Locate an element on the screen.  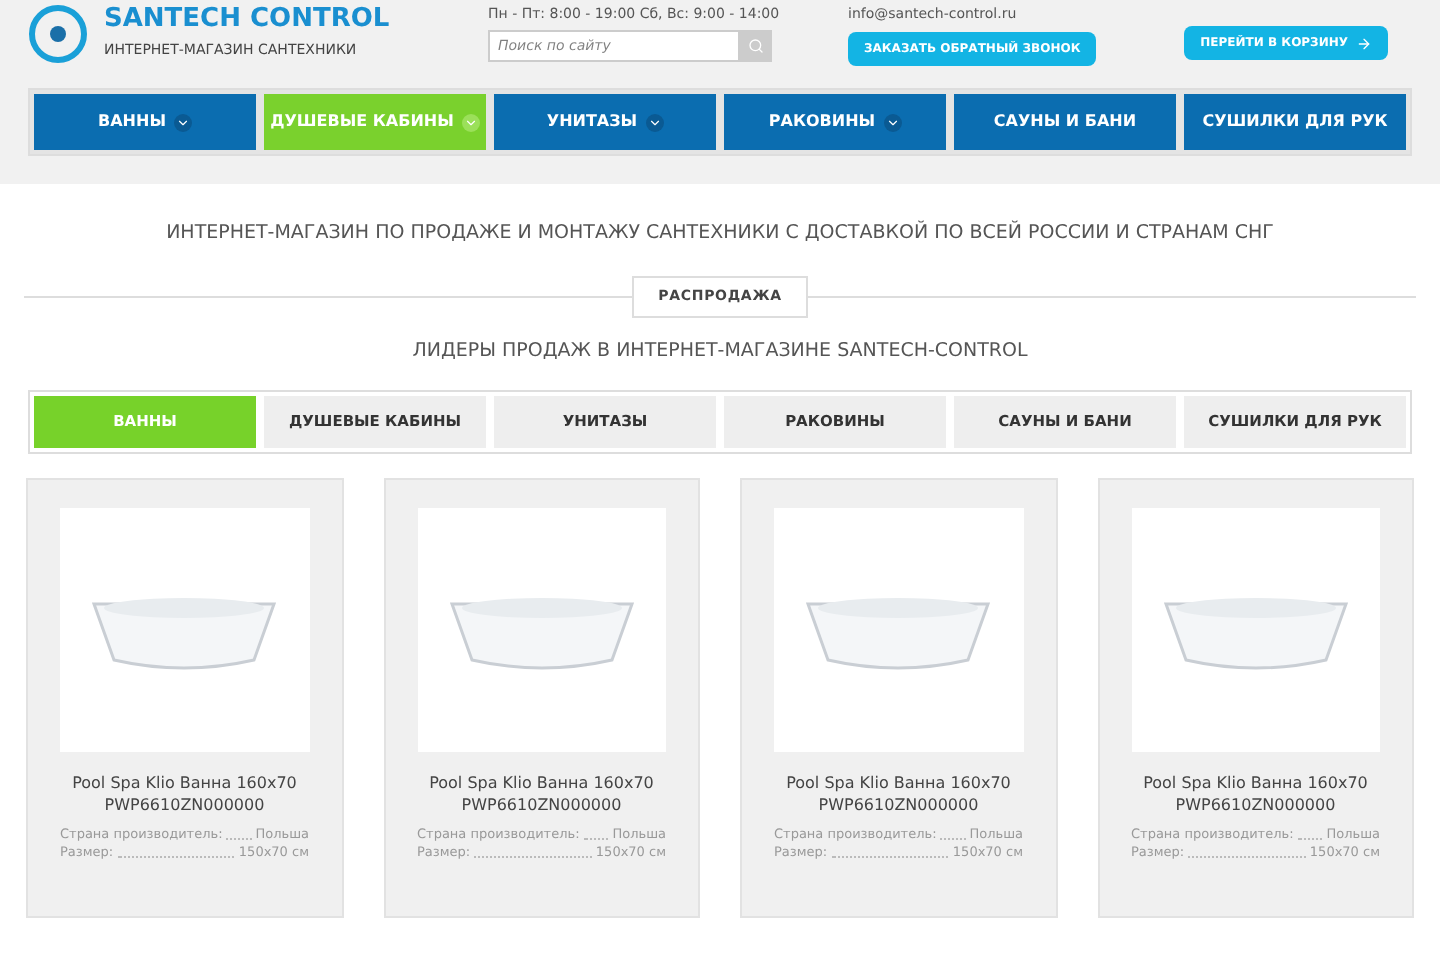
nav-item: УНИТАЗЫ is located at coordinates (605, 122).